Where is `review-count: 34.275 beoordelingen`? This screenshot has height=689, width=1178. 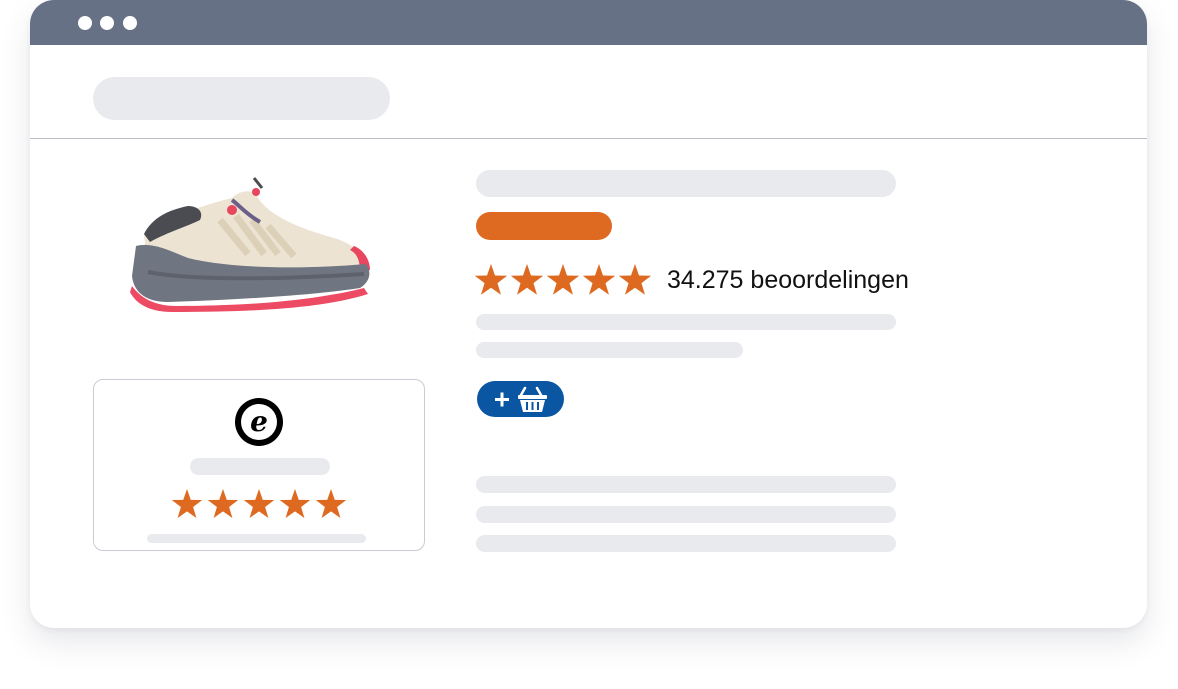
review-count: 34.275 beoordelingen is located at coordinates (788, 280).